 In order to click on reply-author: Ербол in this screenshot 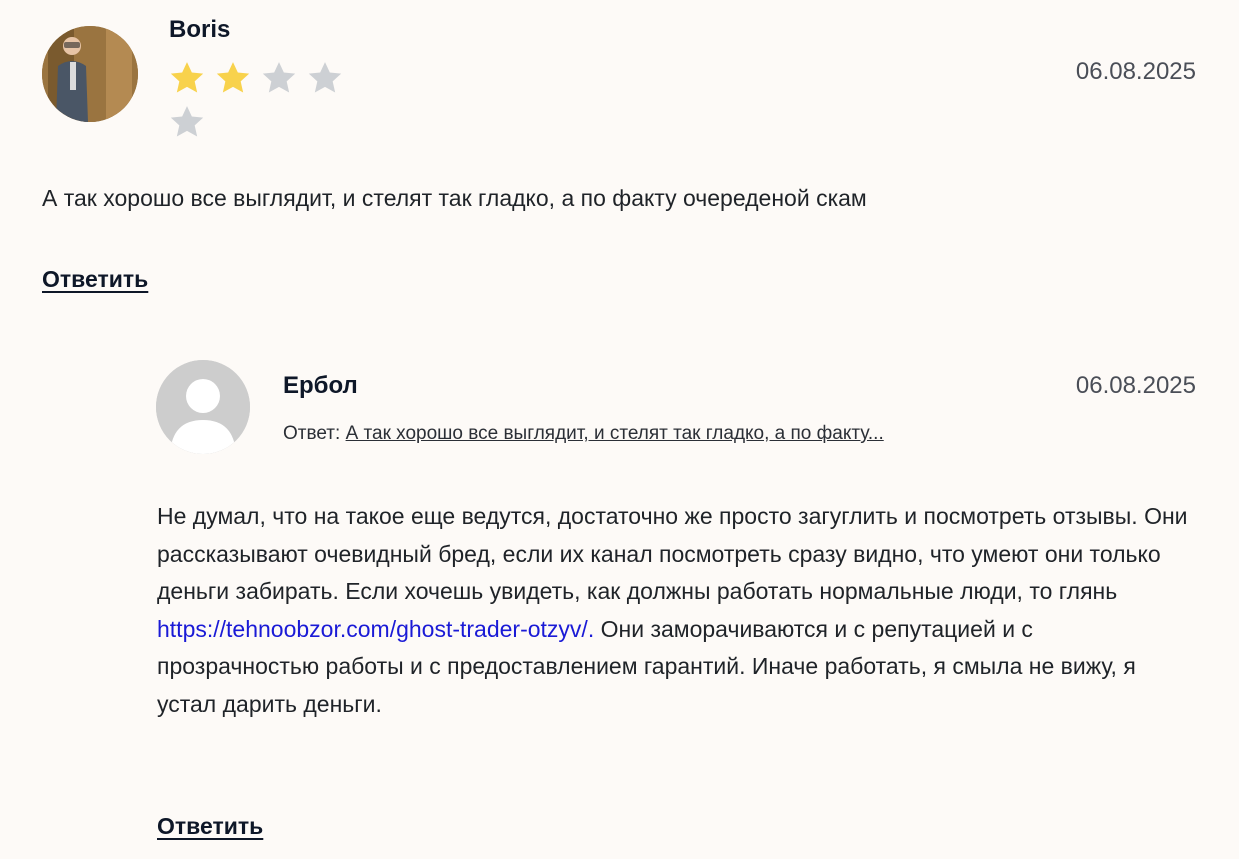, I will do `click(320, 385)`.